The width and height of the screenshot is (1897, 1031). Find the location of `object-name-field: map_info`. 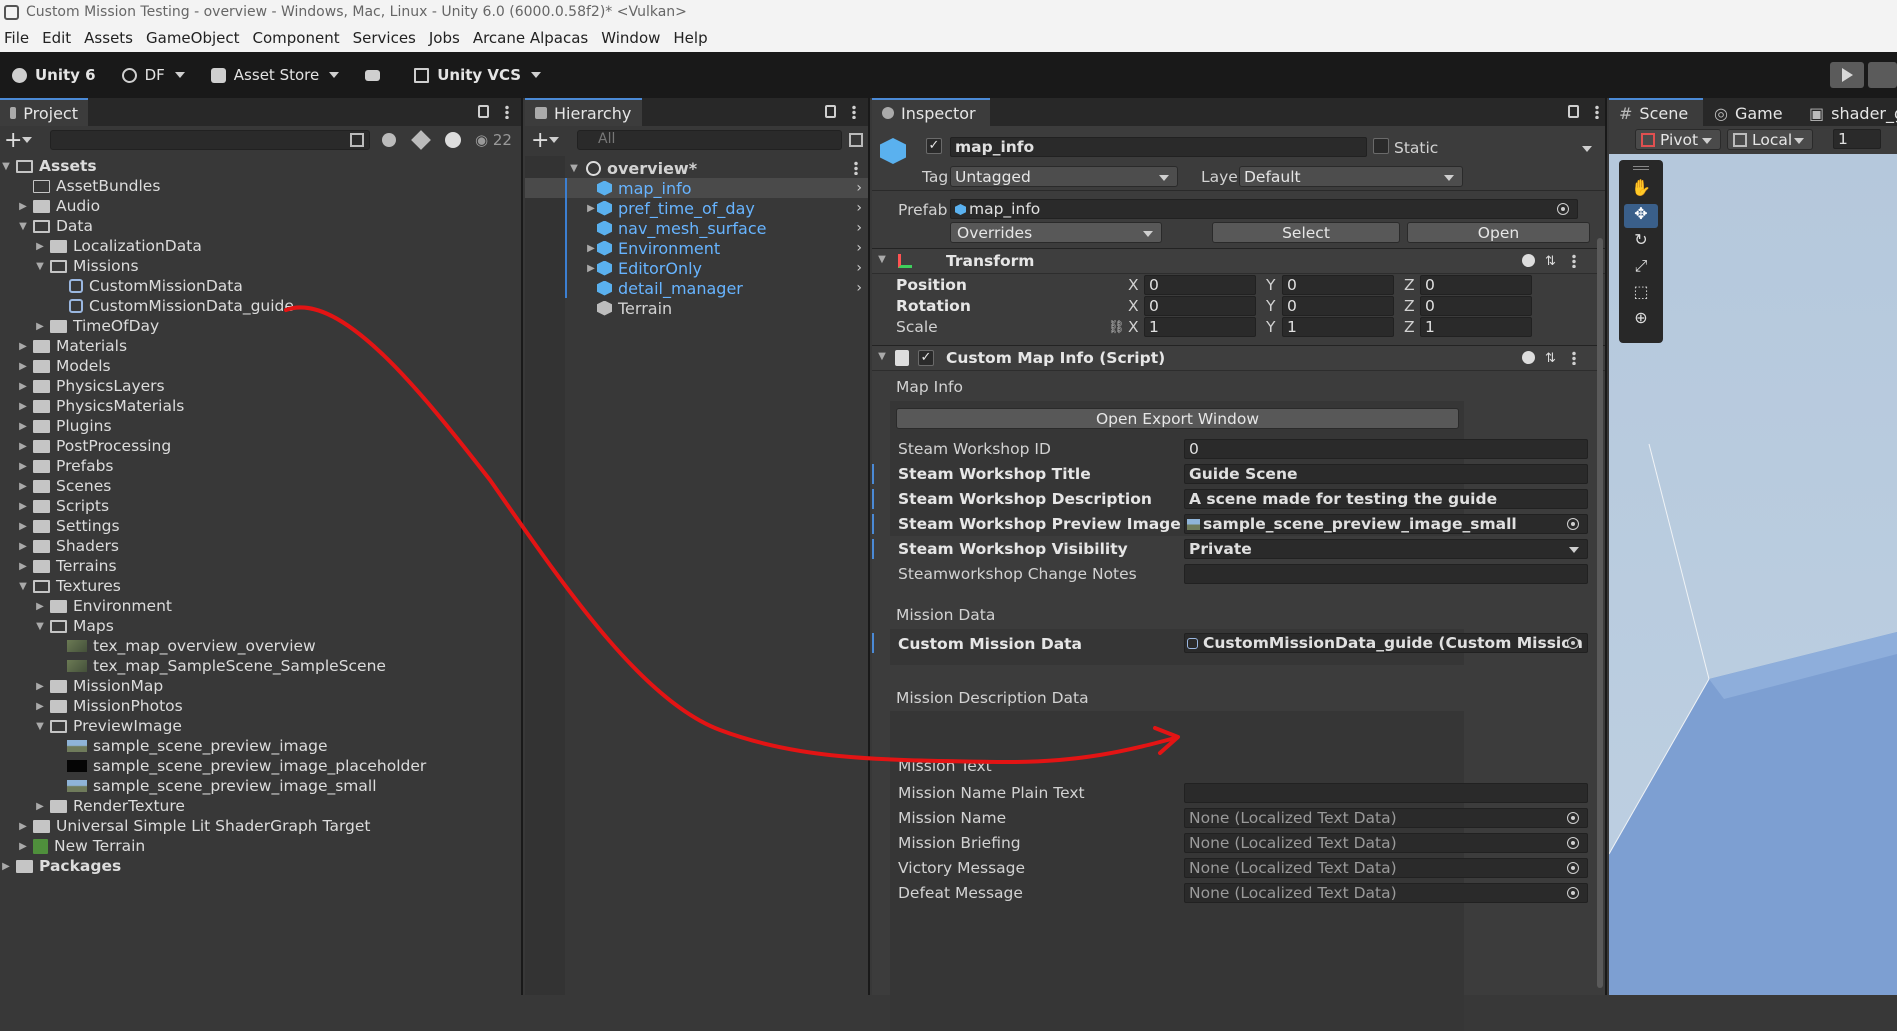

object-name-field: map_info is located at coordinates (1158, 147).